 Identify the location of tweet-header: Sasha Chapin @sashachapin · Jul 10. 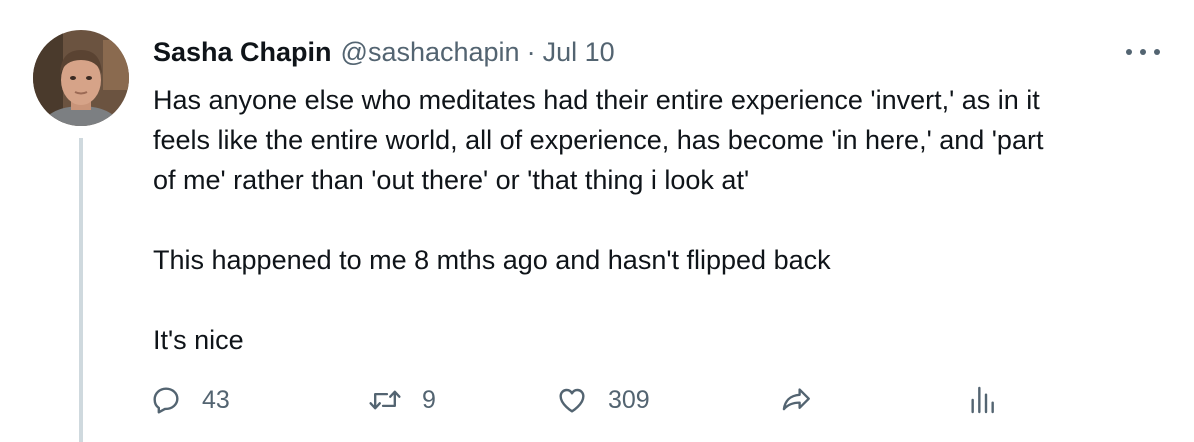
(384, 52).